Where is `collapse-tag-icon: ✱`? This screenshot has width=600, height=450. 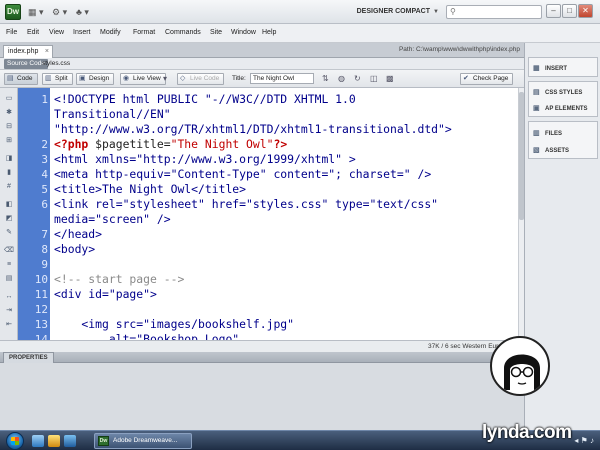
collapse-tag-icon: ✱ is located at coordinates (9, 113).